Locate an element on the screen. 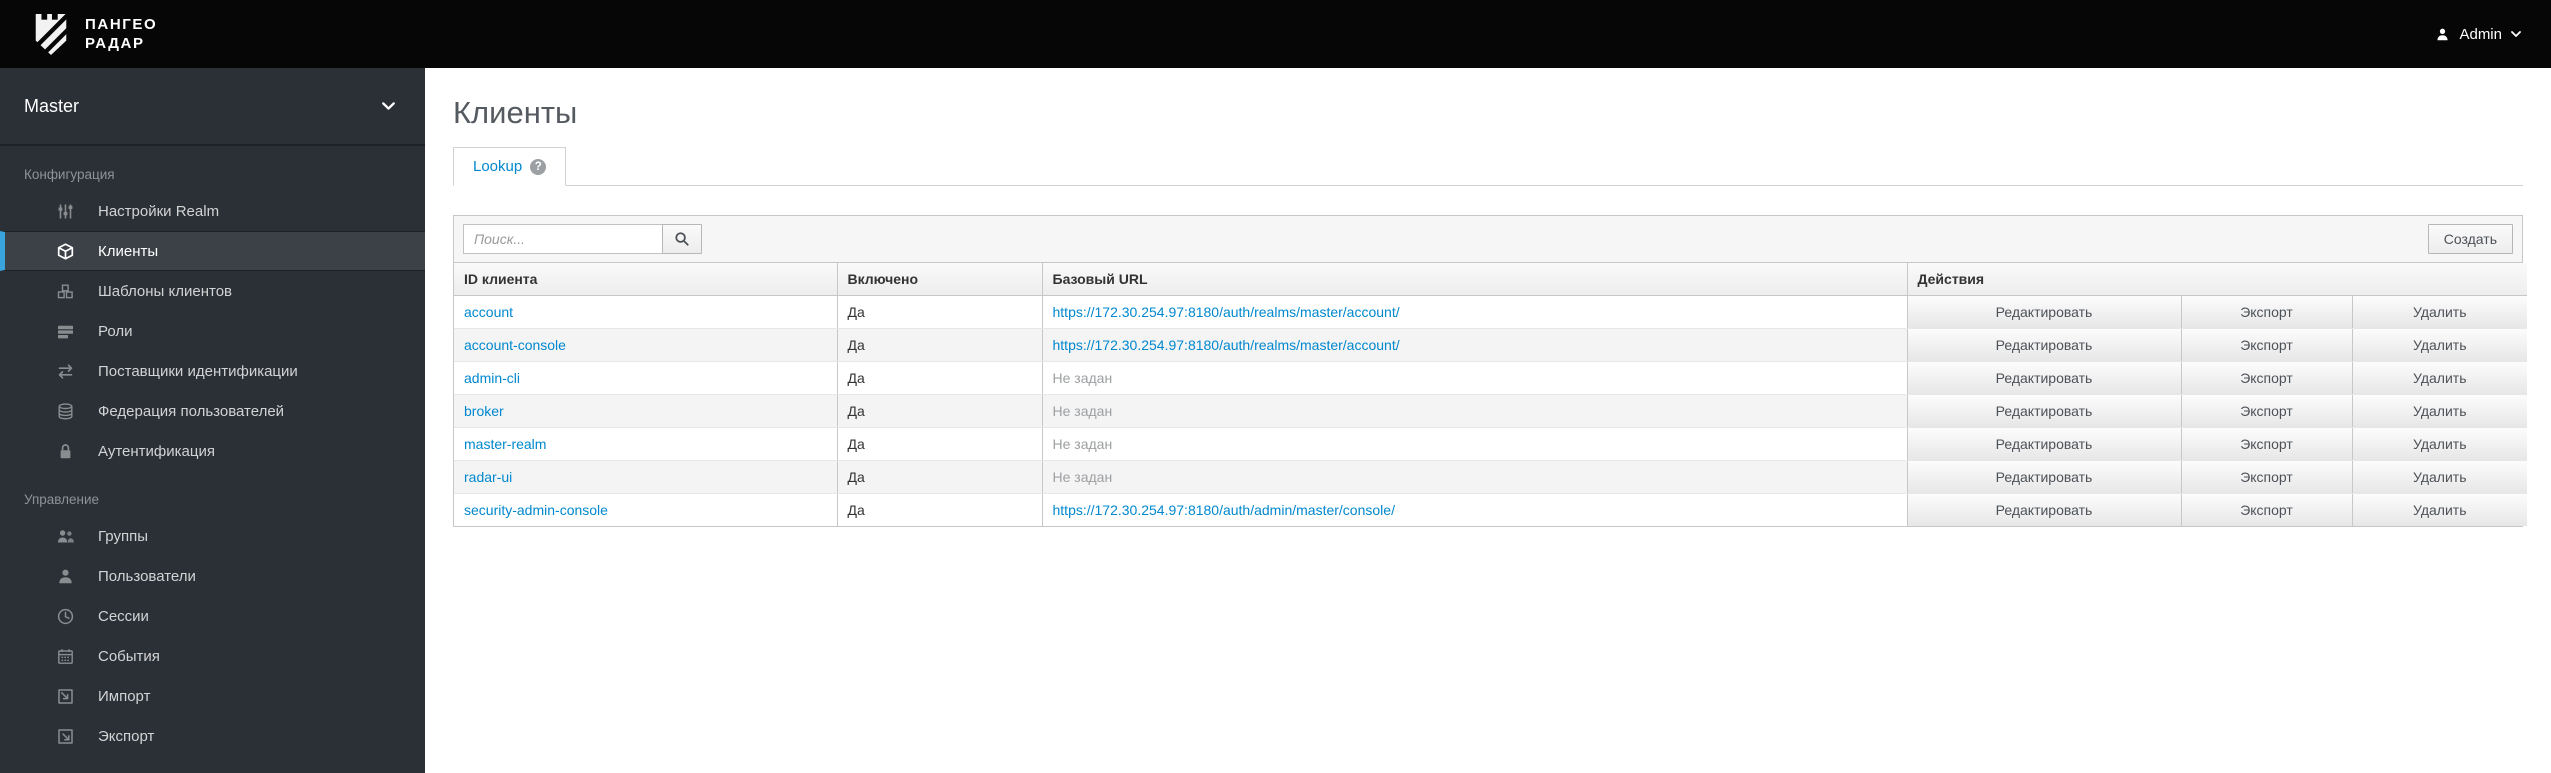  client-id-link: radar-ui is located at coordinates (488, 477).